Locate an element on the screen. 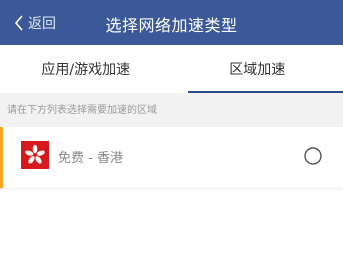 The image size is (343, 266). tab-app-game-acceleration: 应用/游戏加速 is located at coordinates (86, 69).